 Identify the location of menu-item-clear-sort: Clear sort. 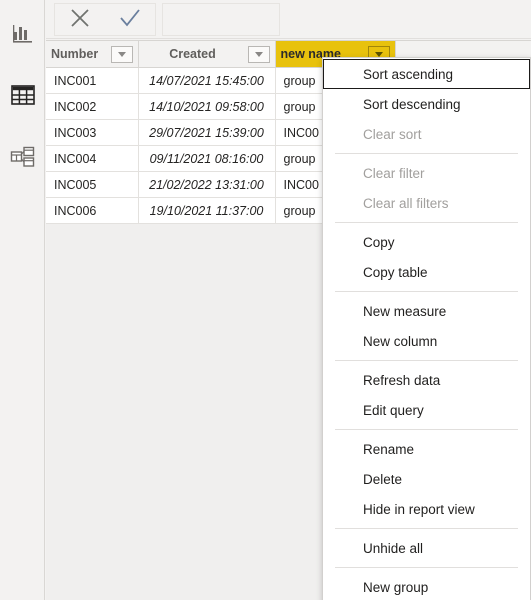
(392, 134).